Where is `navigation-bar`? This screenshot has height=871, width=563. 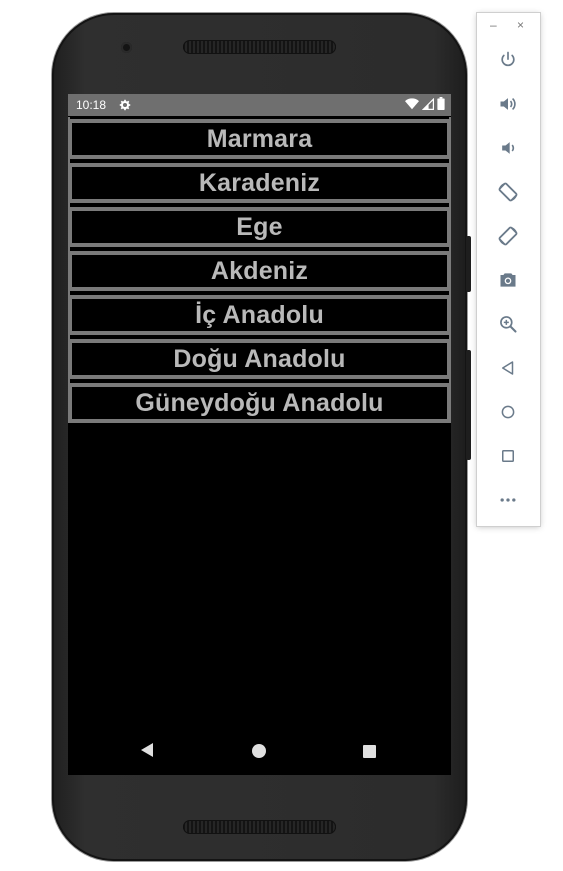 navigation-bar is located at coordinates (259, 751).